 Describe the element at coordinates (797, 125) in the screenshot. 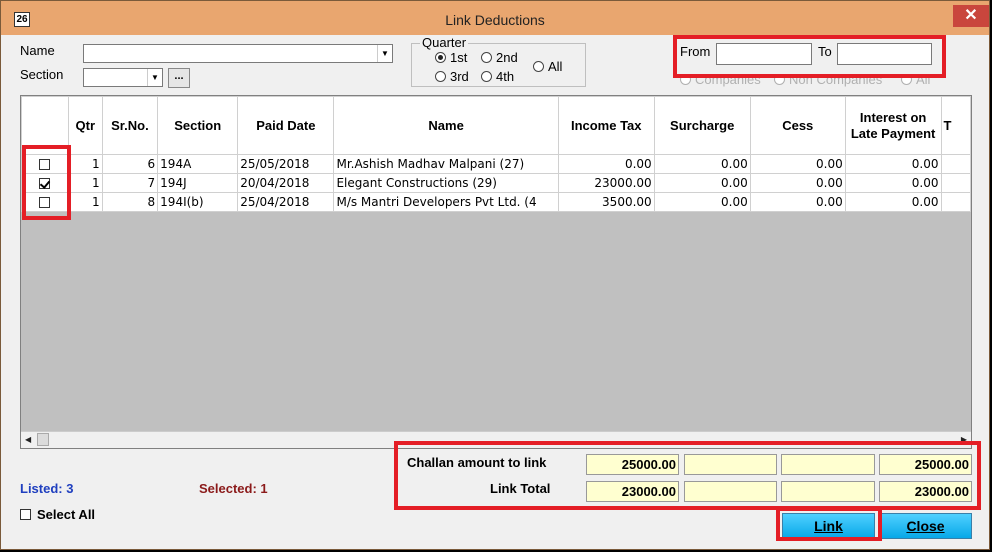

I see `column-header-cess: Cess` at that location.